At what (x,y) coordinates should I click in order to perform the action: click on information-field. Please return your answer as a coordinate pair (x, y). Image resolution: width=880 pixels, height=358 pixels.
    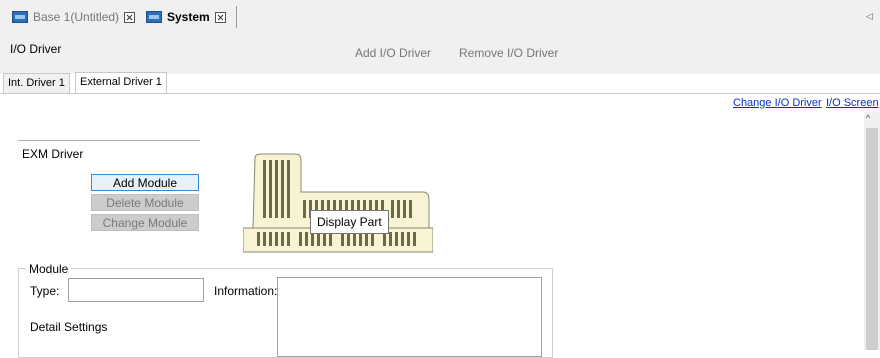
    Looking at the image, I should click on (409, 317).